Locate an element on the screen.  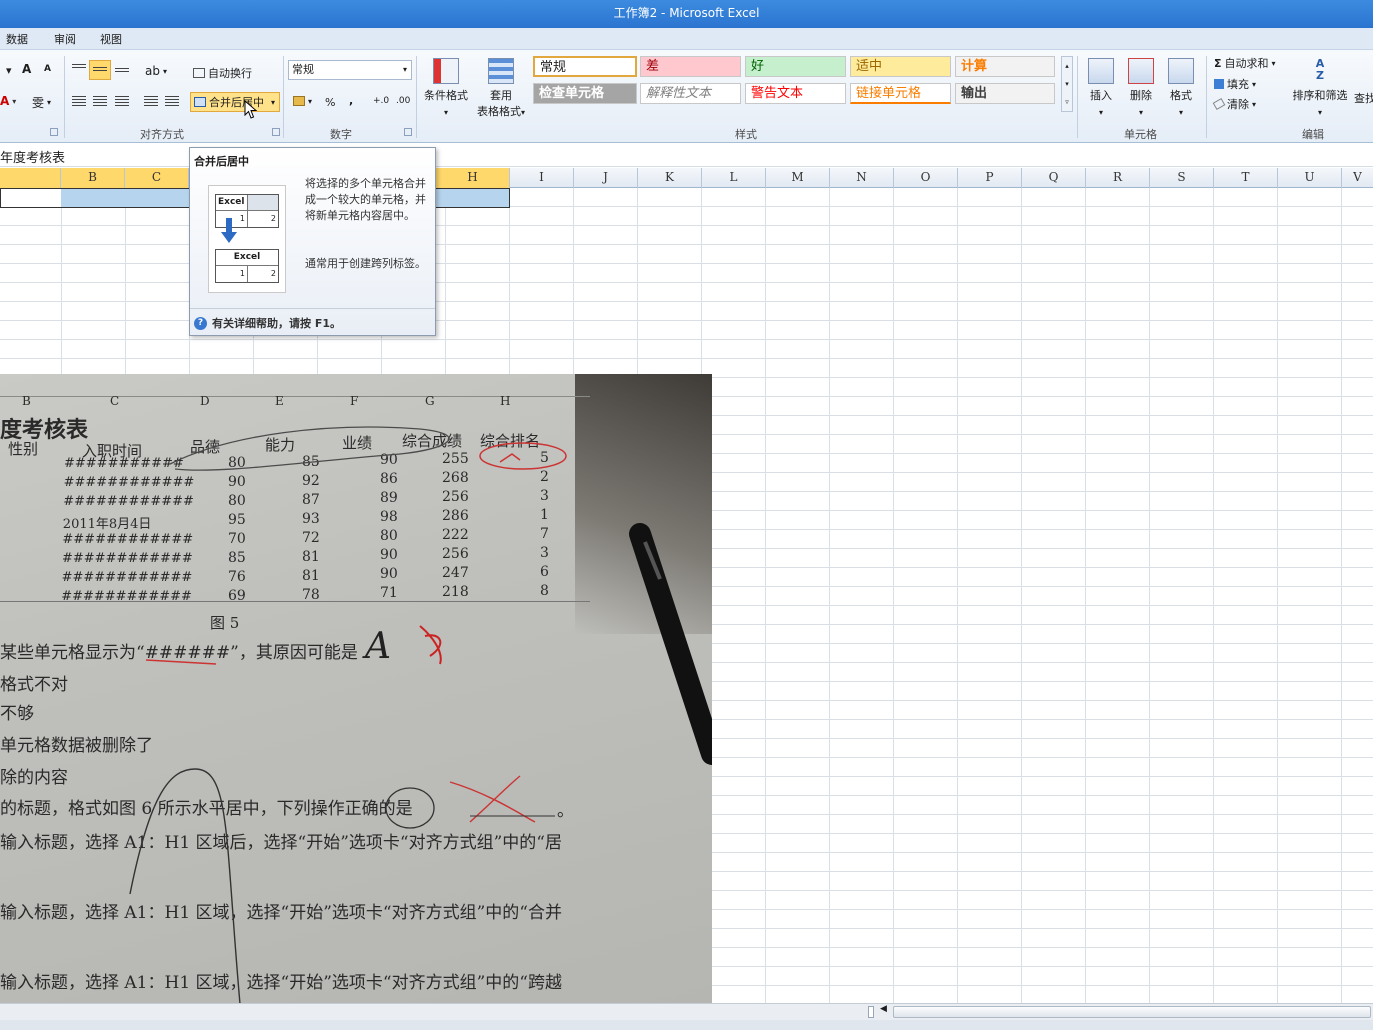
format-as-table-button: 套用 表格格式▾ is located at coordinates (501, 89).